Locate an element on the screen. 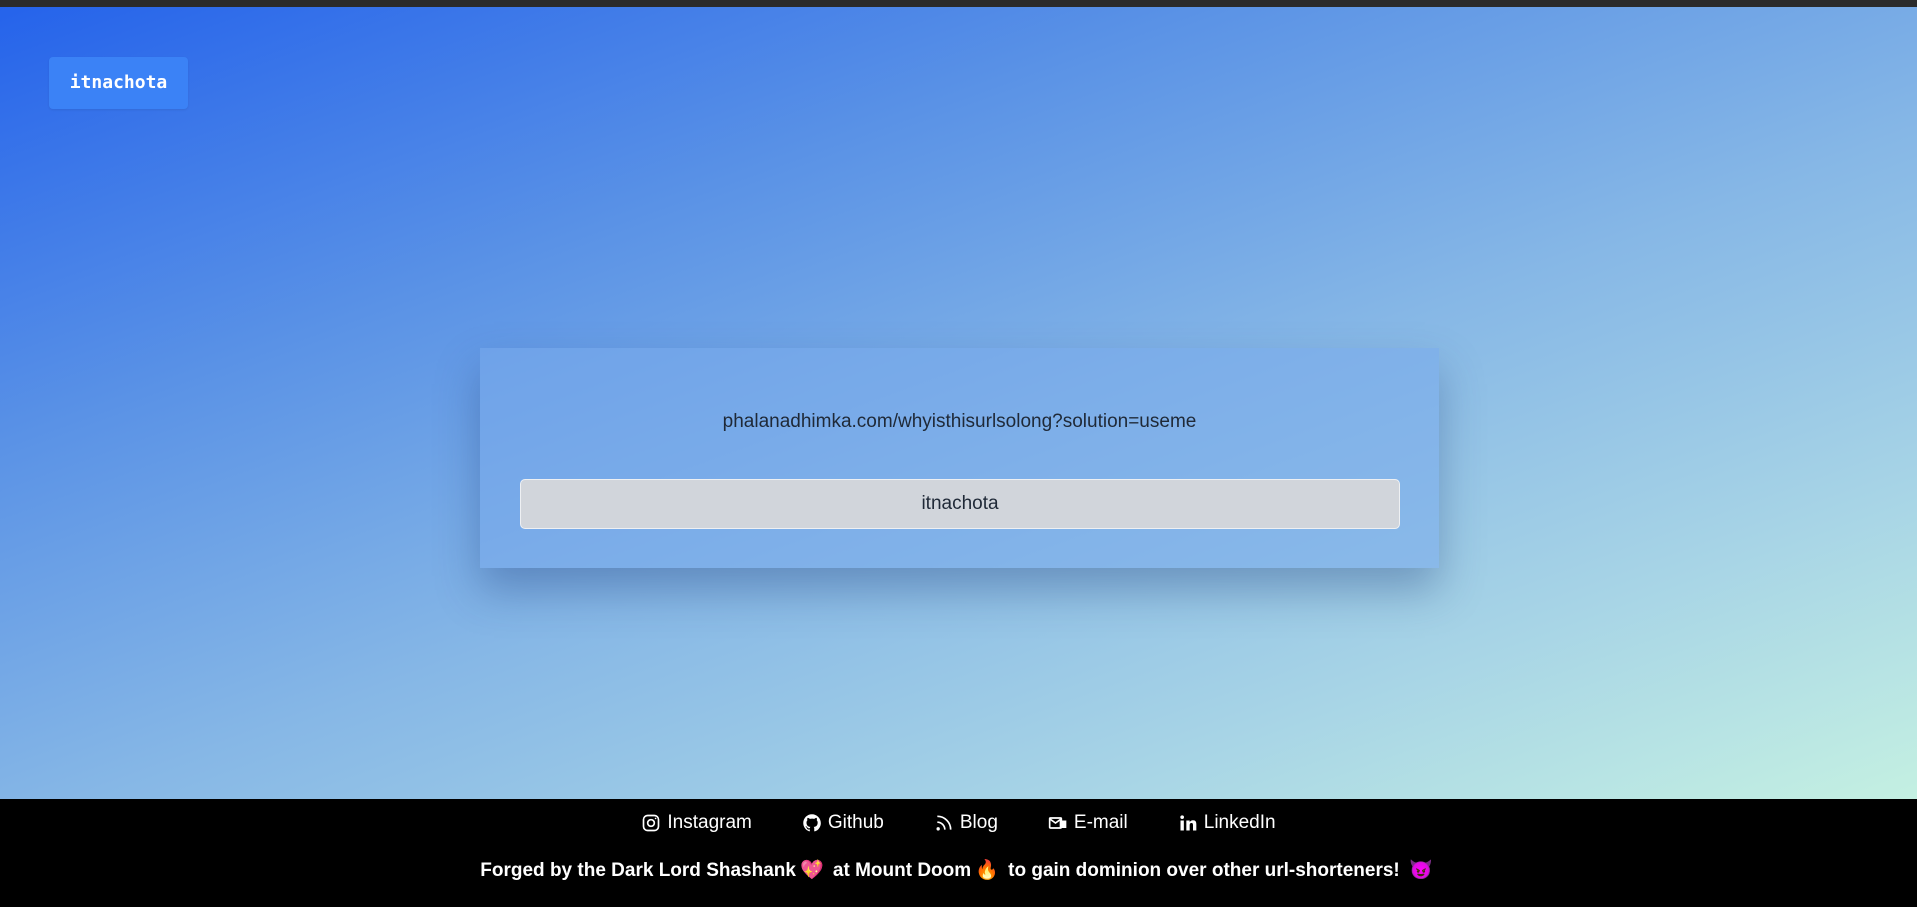 This screenshot has width=1917, height=907. email-link: E-mail is located at coordinates (1088, 823).